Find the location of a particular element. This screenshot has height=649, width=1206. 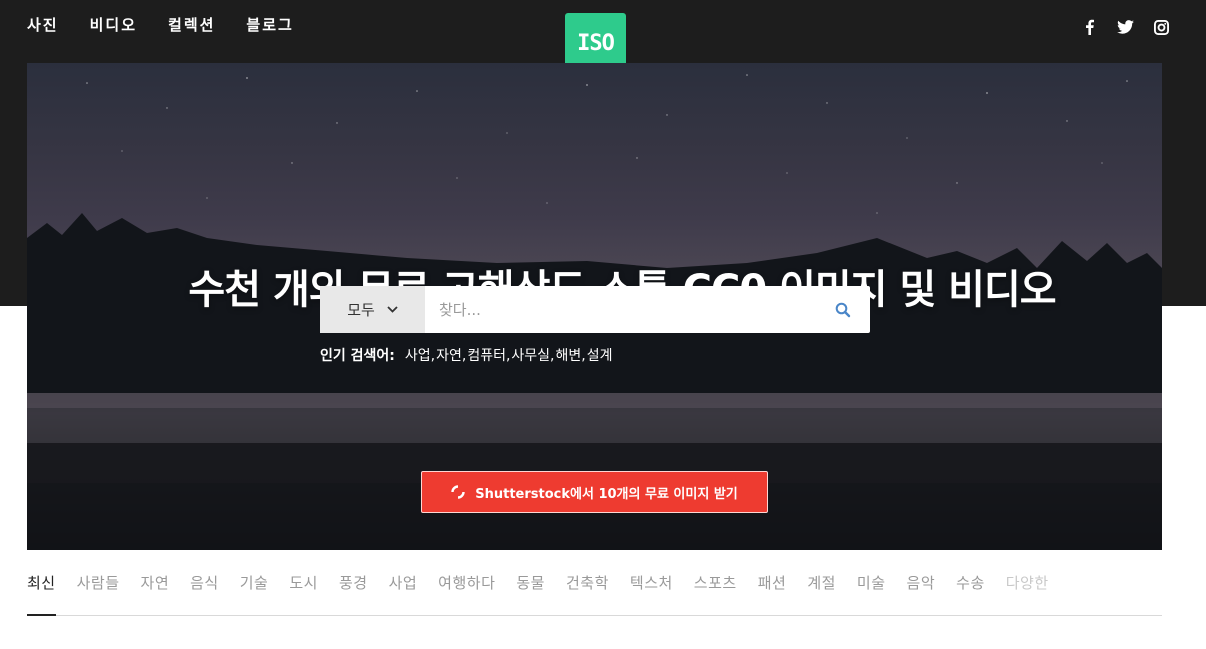

popular-searches: 인기 검색어: 사업, 자연, 컴퓨터, 사무실, 해변, 설계 is located at coordinates (466, 355).